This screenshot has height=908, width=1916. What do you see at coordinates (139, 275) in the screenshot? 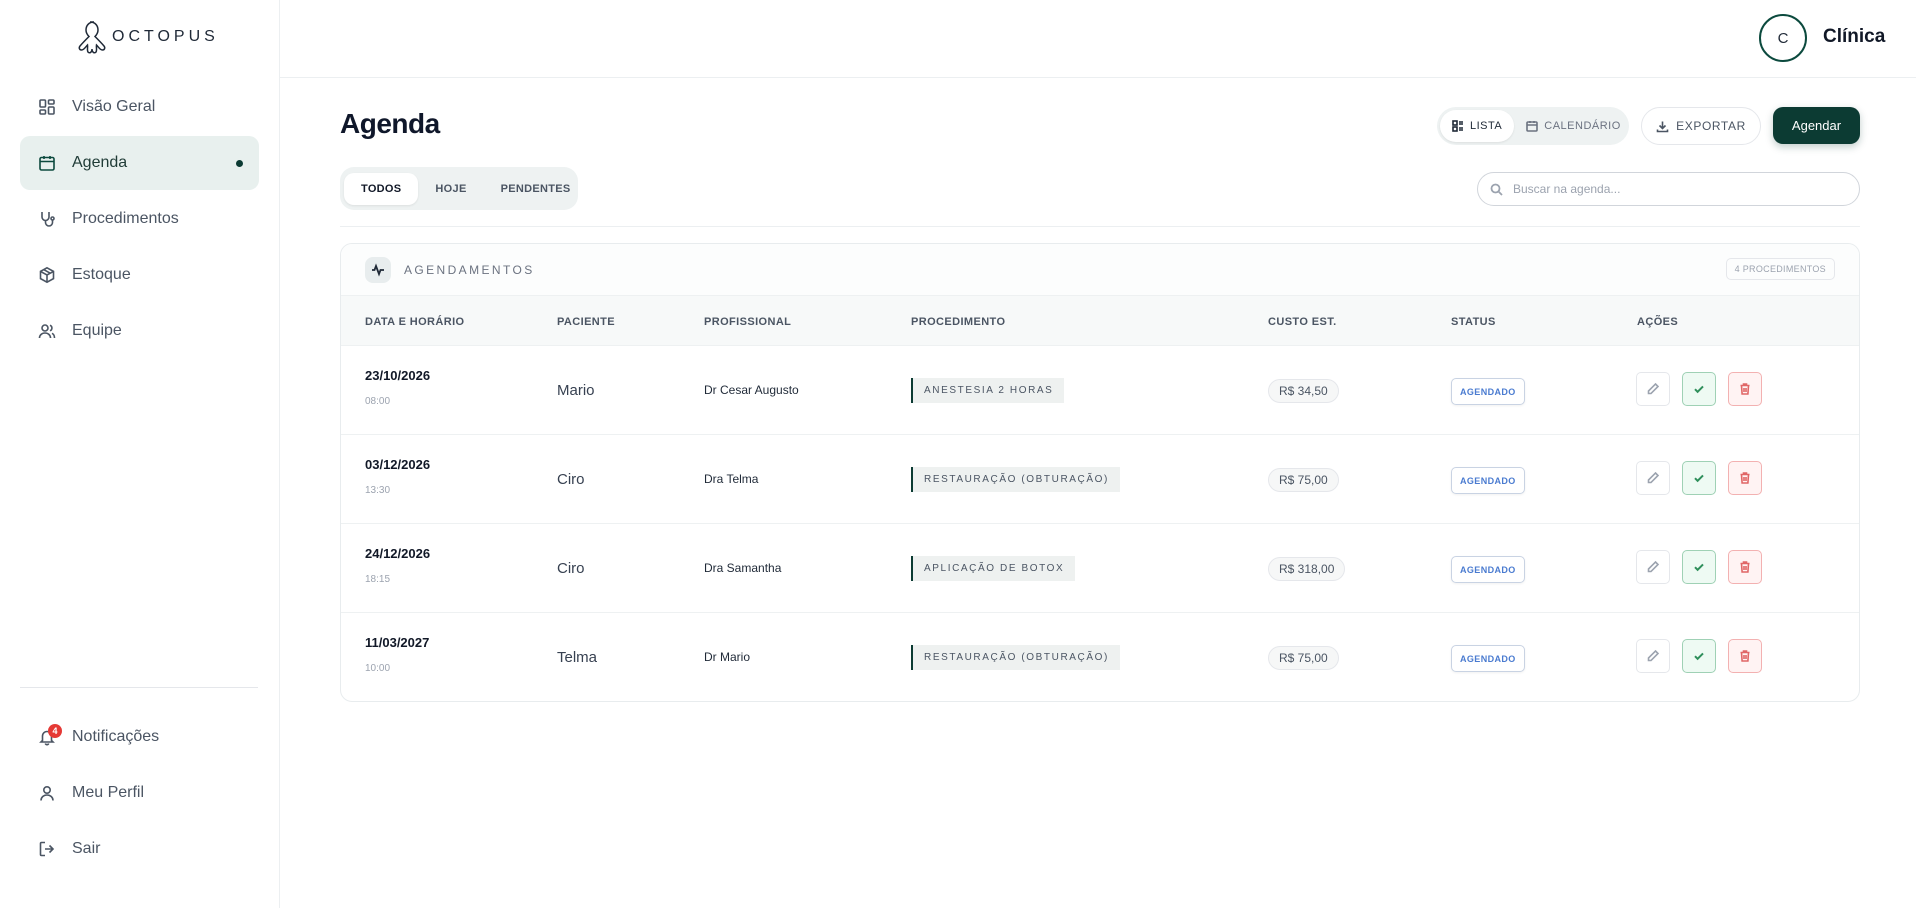
I see `sidebar-item-estoque: Estoque` at bounding box center [139, 275].